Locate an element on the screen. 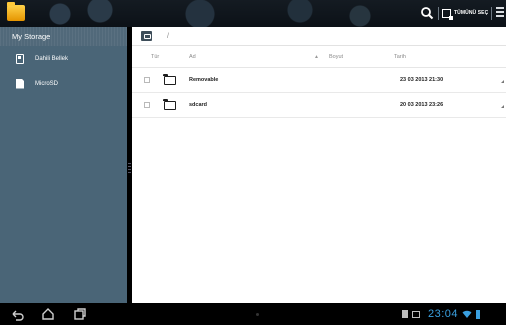 The image size is (506, 325). search-icon is located at coordinates (427, 13).